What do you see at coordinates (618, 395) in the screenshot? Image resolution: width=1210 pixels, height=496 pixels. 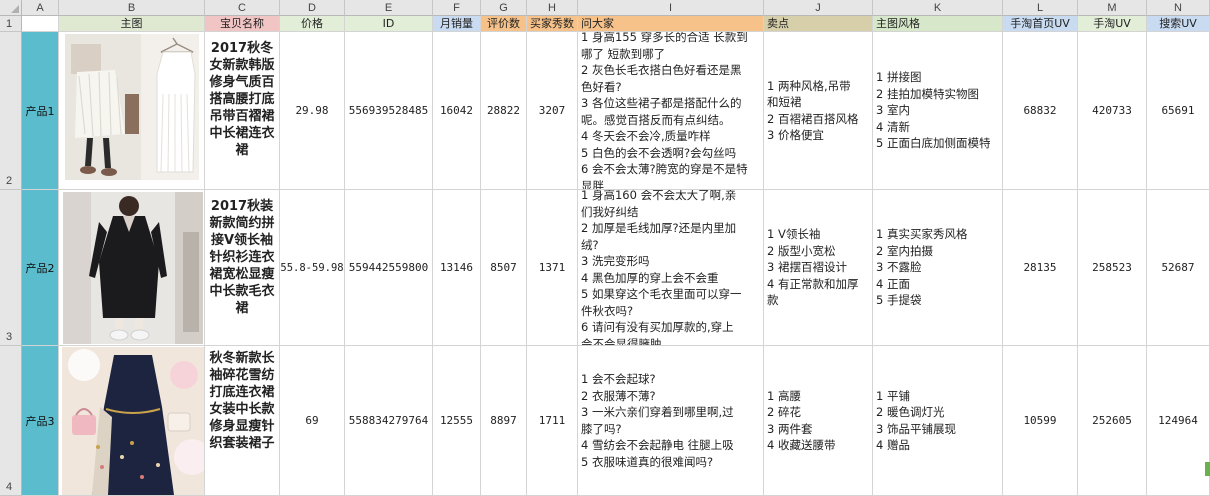 I see `question-line: 2 衣服薄不薄?` at bounding box center [618, 395].